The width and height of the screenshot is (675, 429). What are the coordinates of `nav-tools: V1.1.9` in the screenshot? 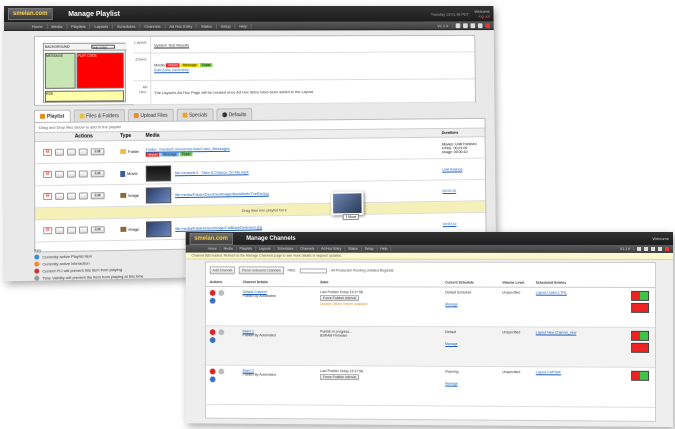 It's located at (645, 248).